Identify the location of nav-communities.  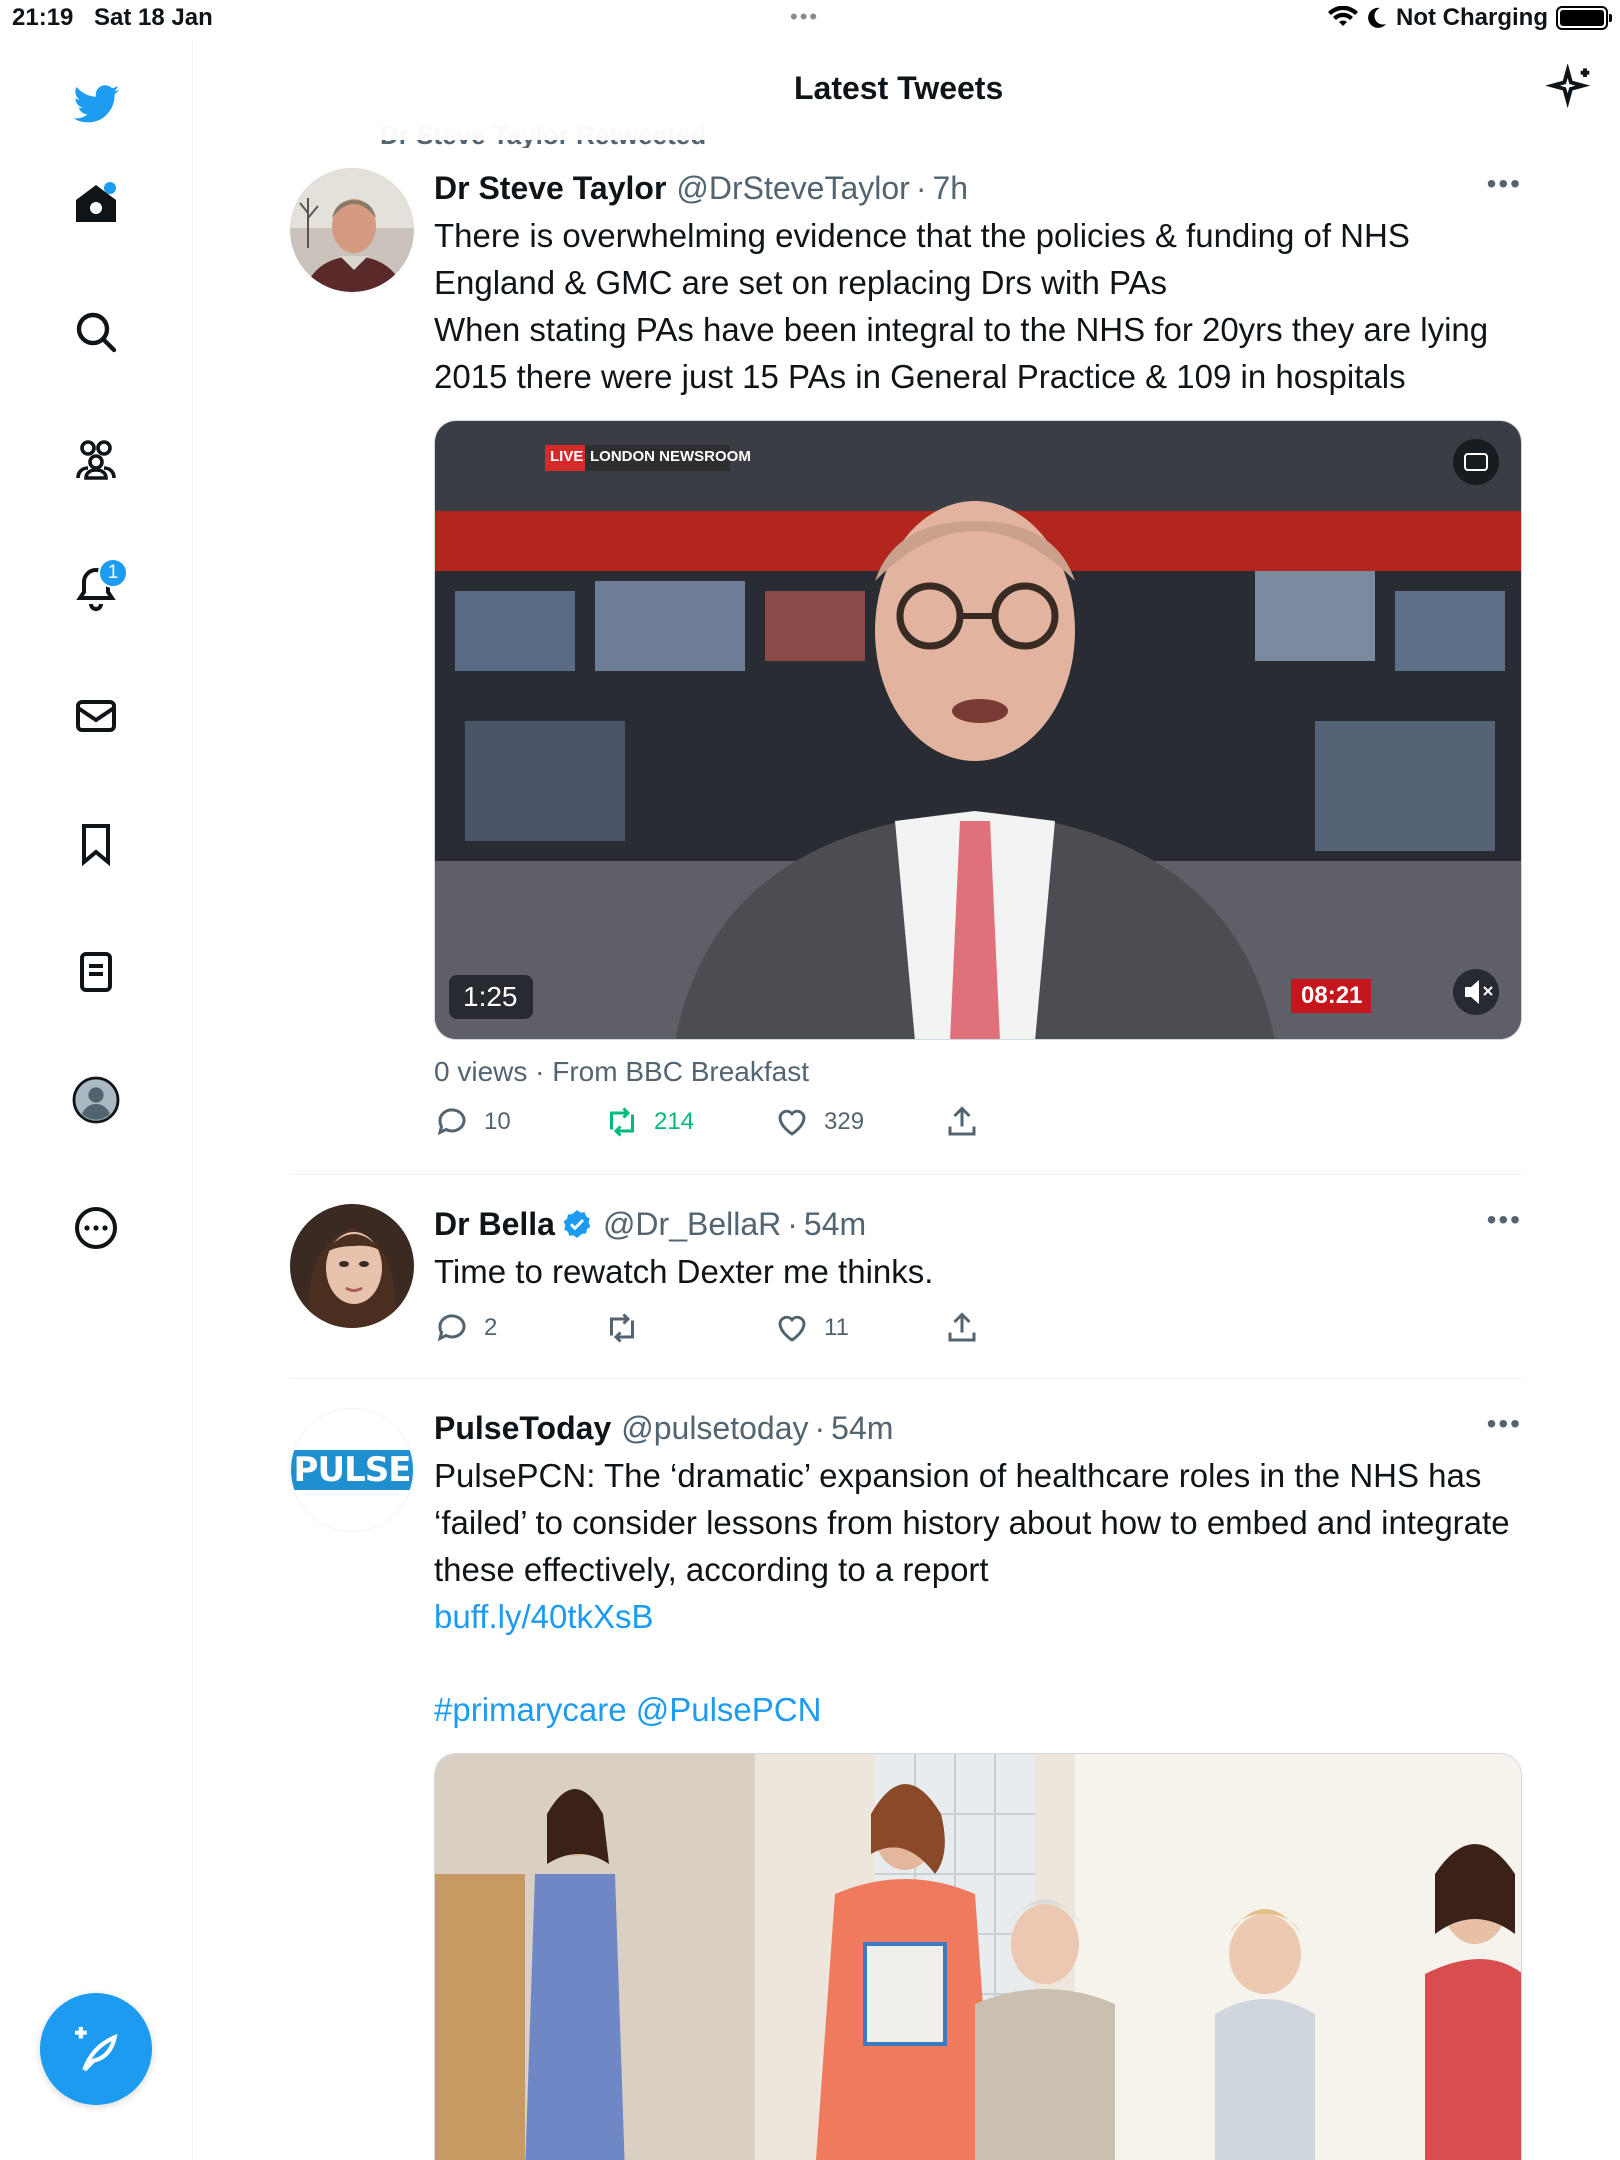
(96, 460).